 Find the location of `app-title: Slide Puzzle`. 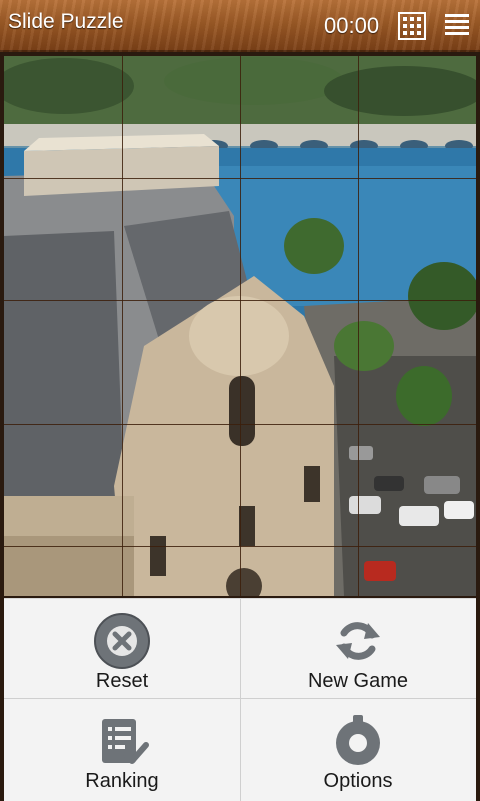

app-title: Slide Puzzle is located at coordinates (66, 21).